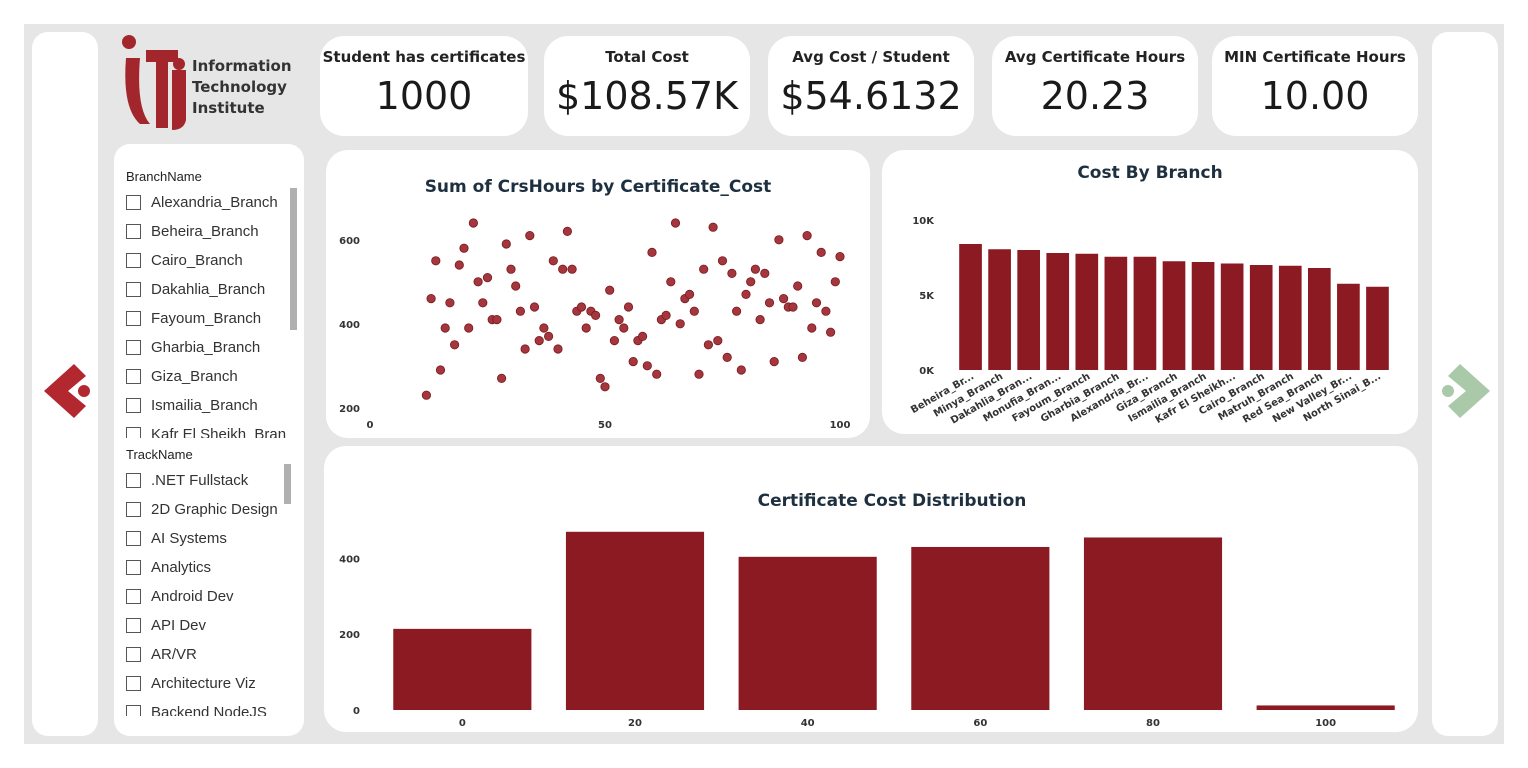 The image size is (1528, 768). What do you see at coordinates (242, 66) in the screenshot?
I see `logo-line: Information` at bounding box center [242, 66].